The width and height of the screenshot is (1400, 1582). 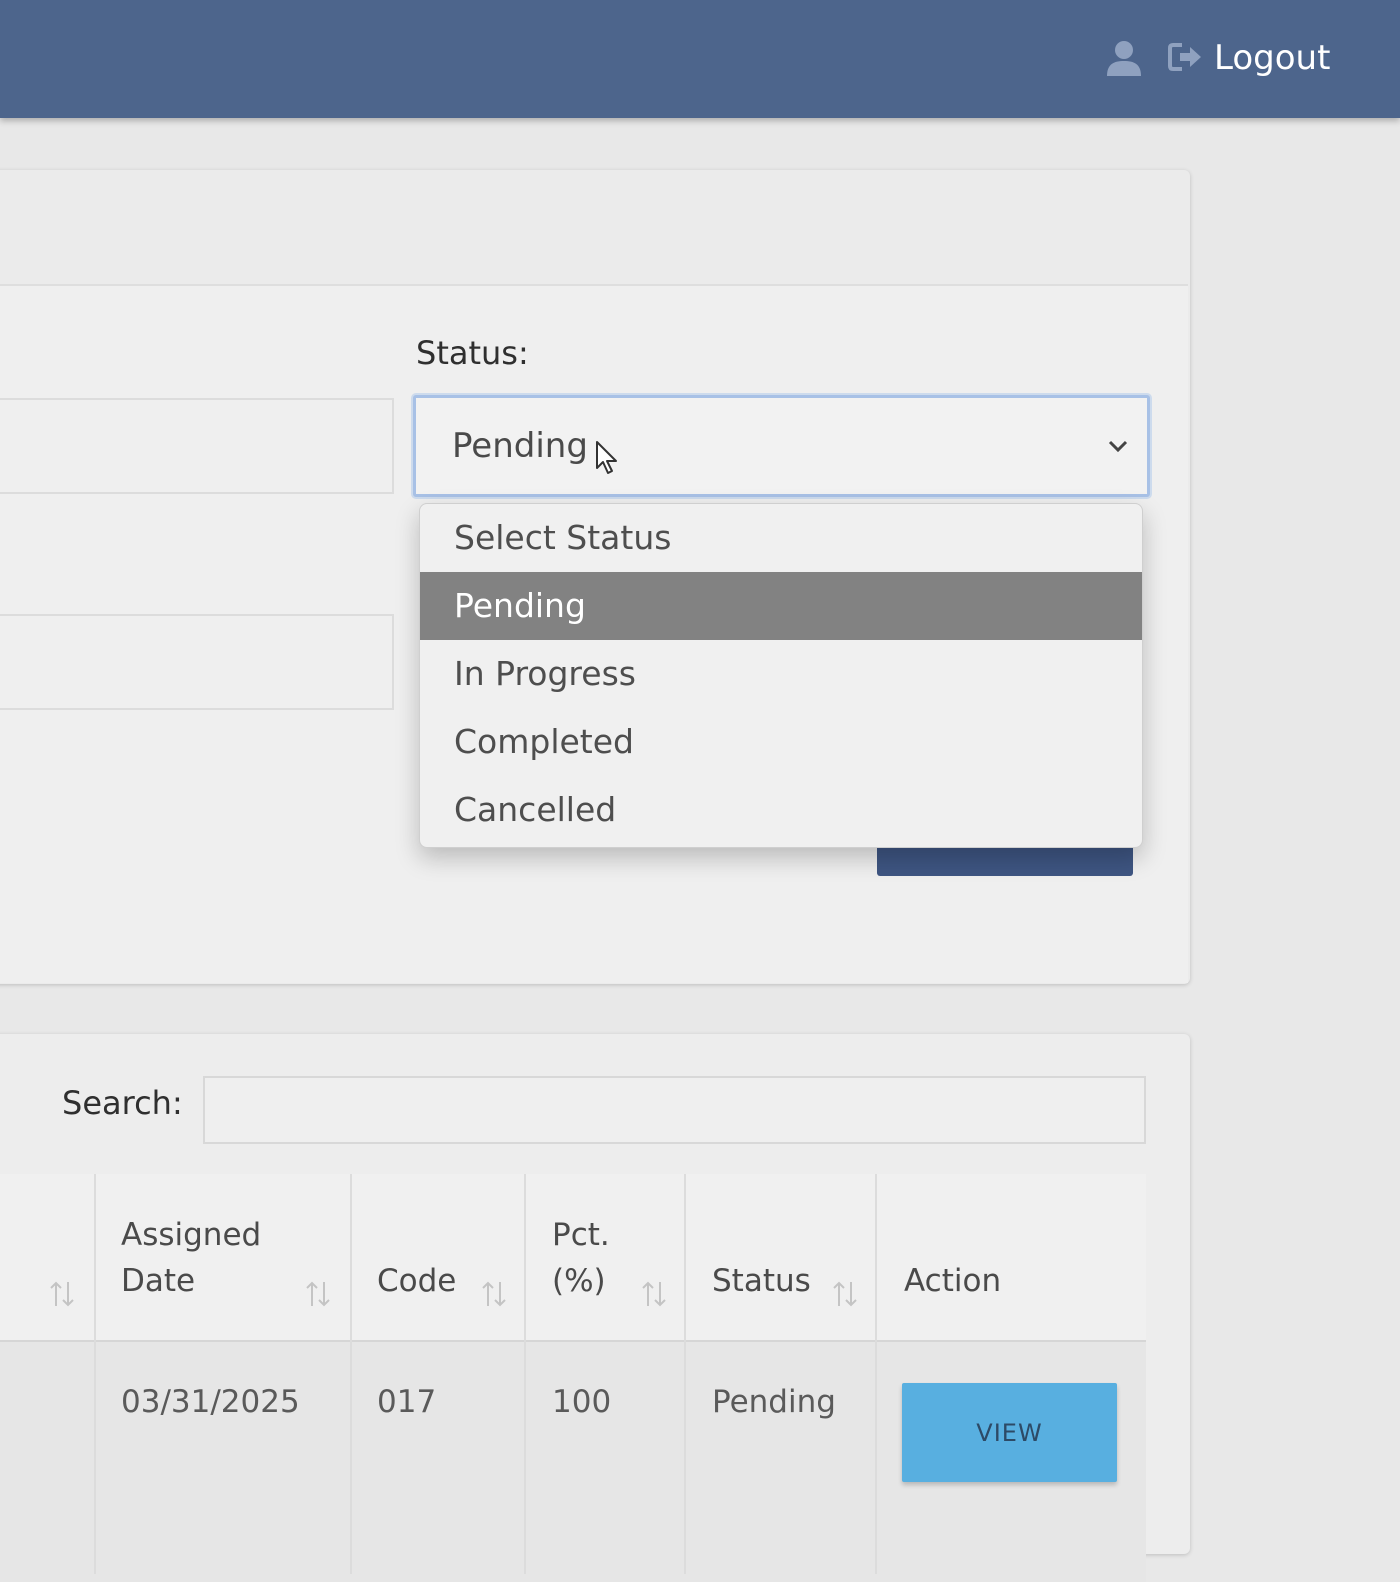 What do you see at coordinates (122, 1103) in the screenshot?
I see `search-label: Search:` at bounding box center [122, 1103].